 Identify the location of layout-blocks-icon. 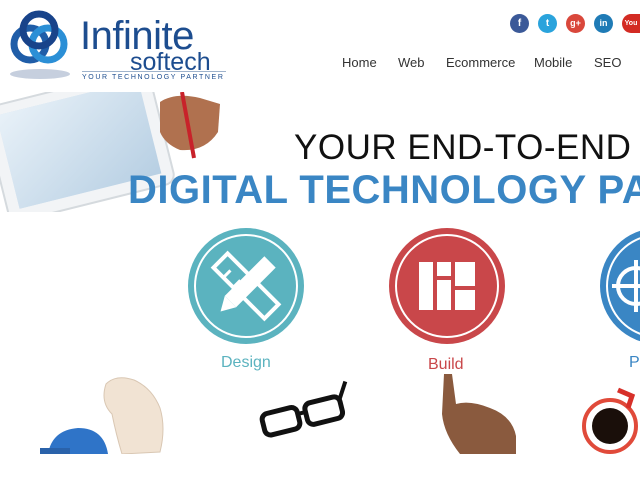
(447, 286).